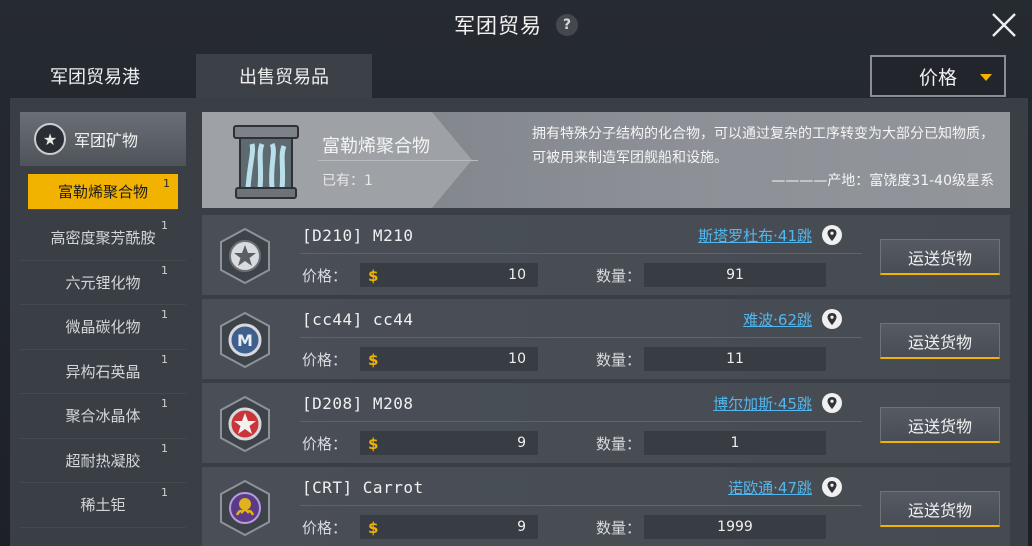 Image resolution: width=1032 pixels, height=546 pixels. Describe the element at coordinates (755, 235) in the screenshot. I see `route-link: 斯塔罗杜布·41跳` at that location.